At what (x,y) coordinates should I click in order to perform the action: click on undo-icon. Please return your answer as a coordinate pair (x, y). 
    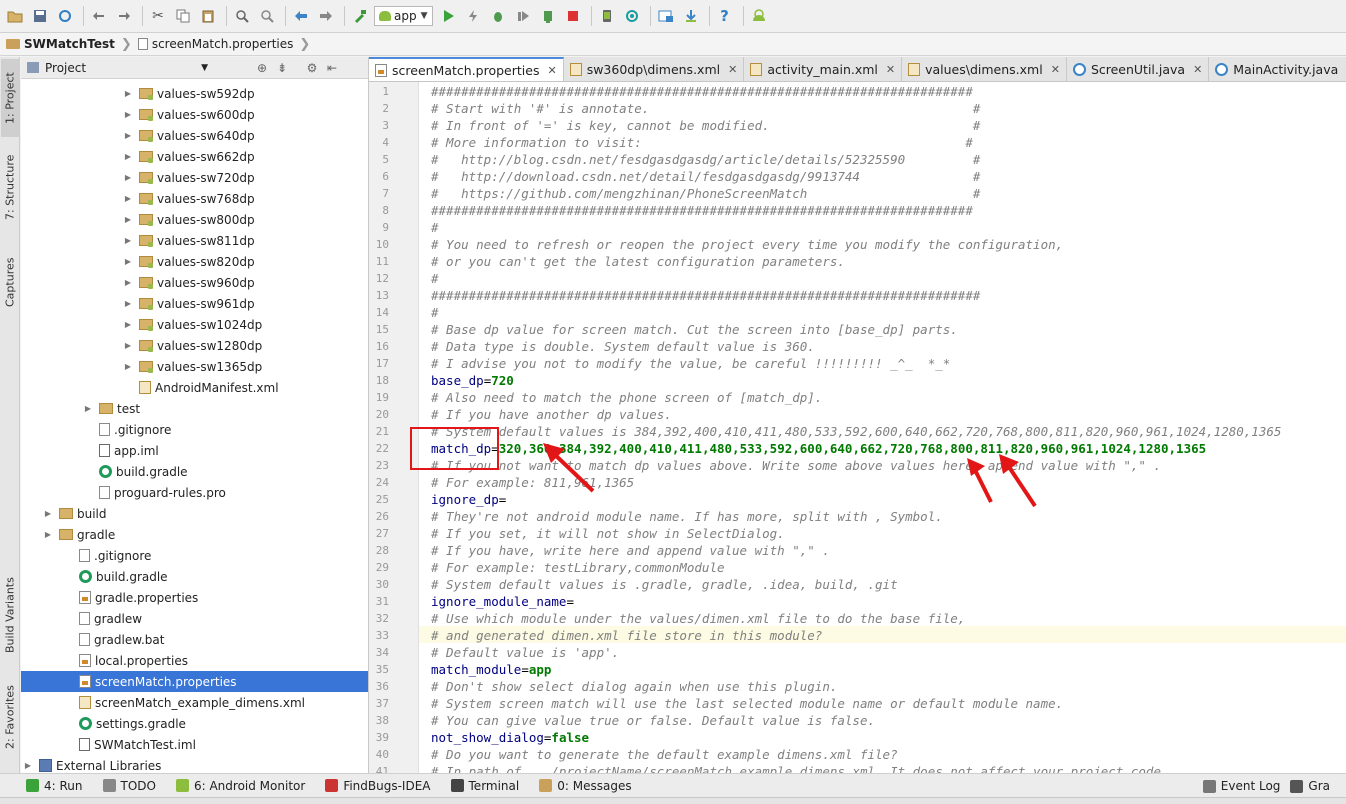
    Looking at the image, I should click on (99, 16).